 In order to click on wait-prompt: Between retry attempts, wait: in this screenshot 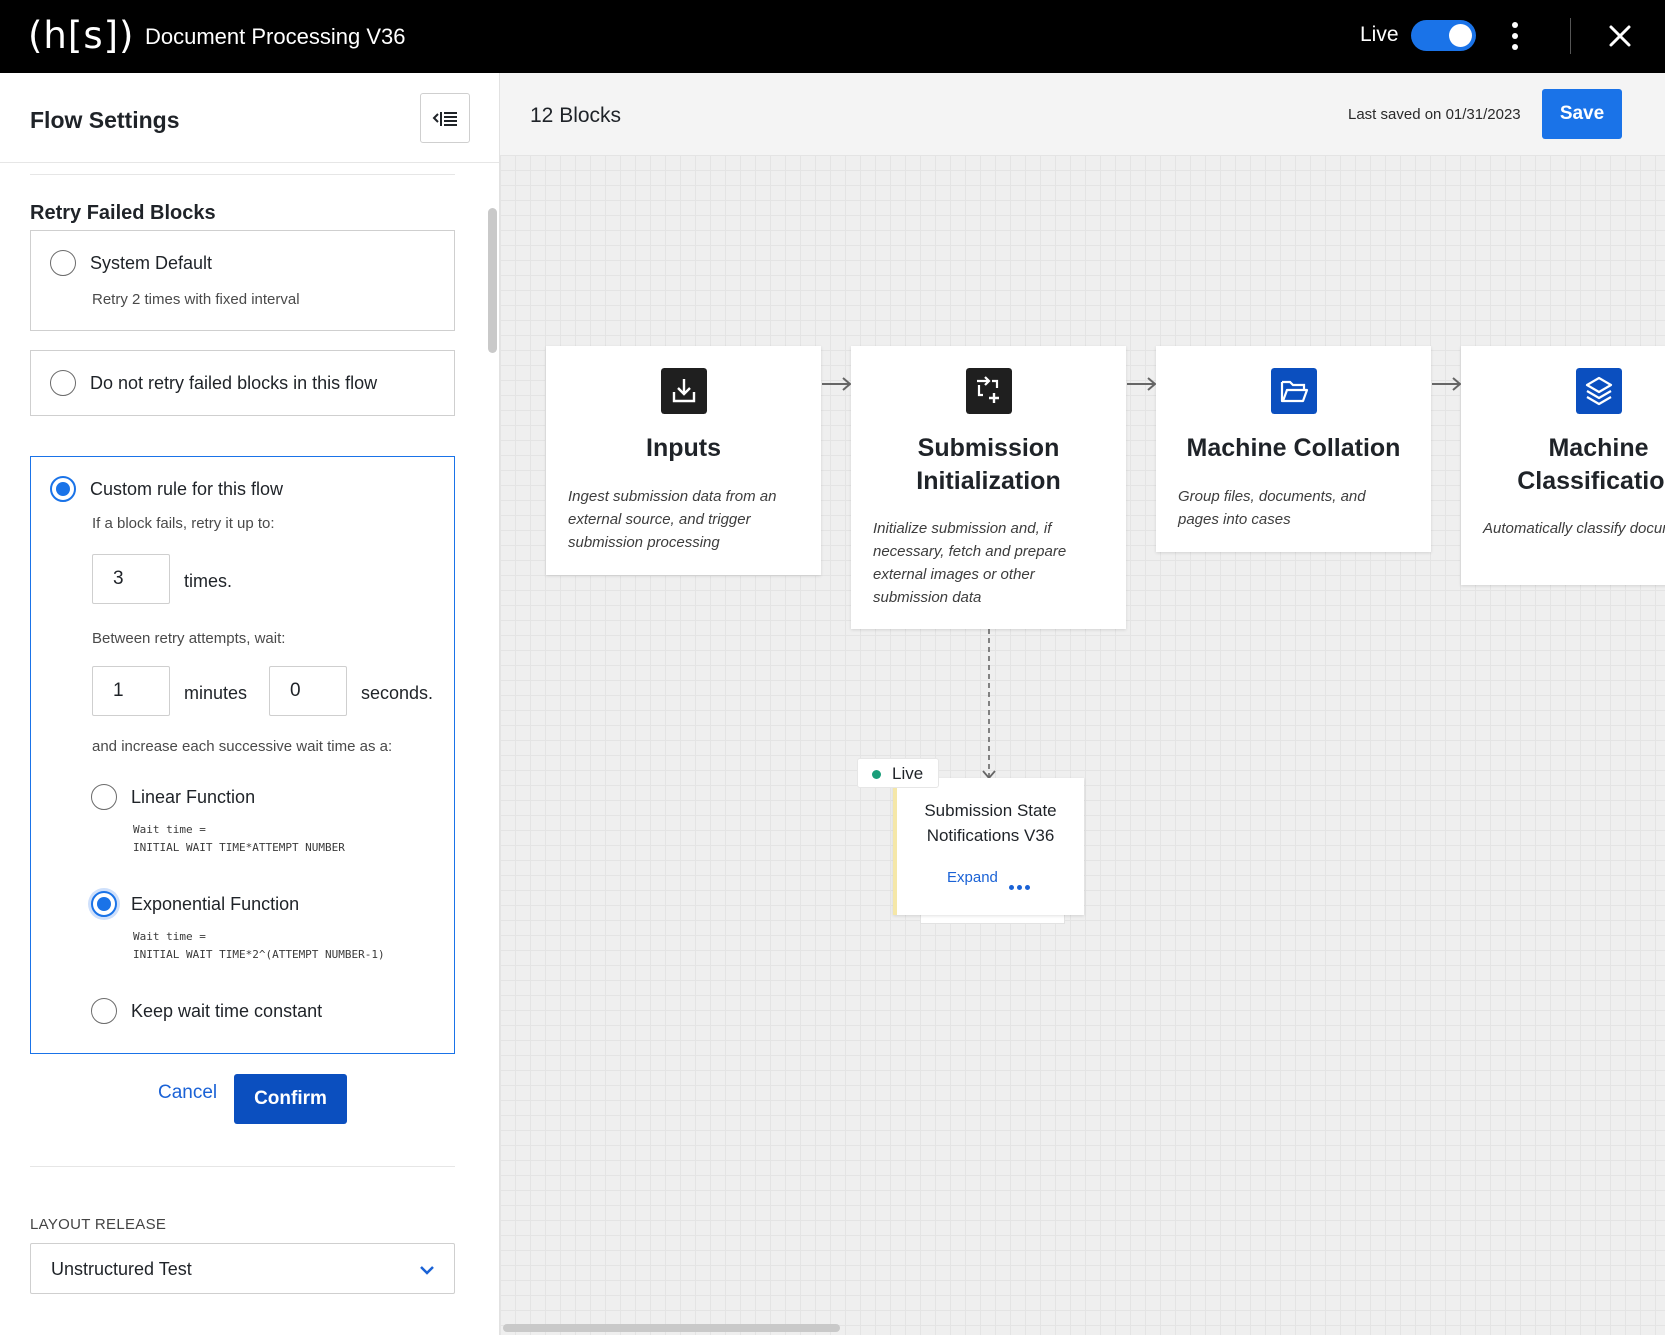, I will do `click(189, 638)`.